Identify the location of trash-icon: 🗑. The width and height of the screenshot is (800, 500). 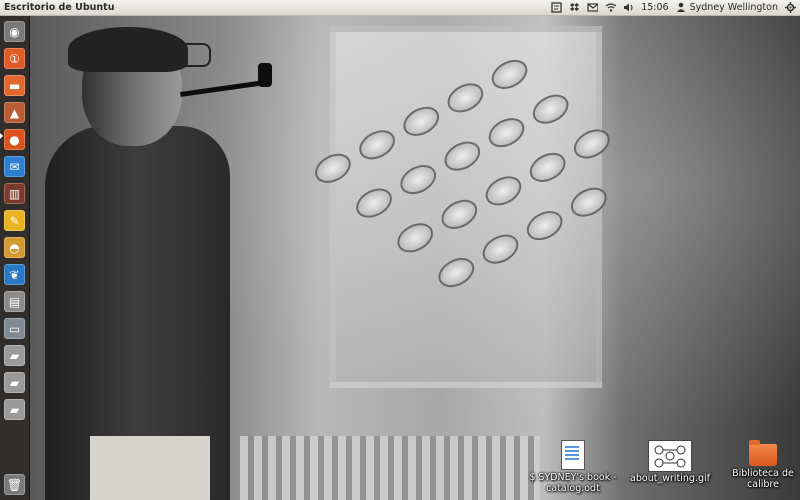
(14, 484).